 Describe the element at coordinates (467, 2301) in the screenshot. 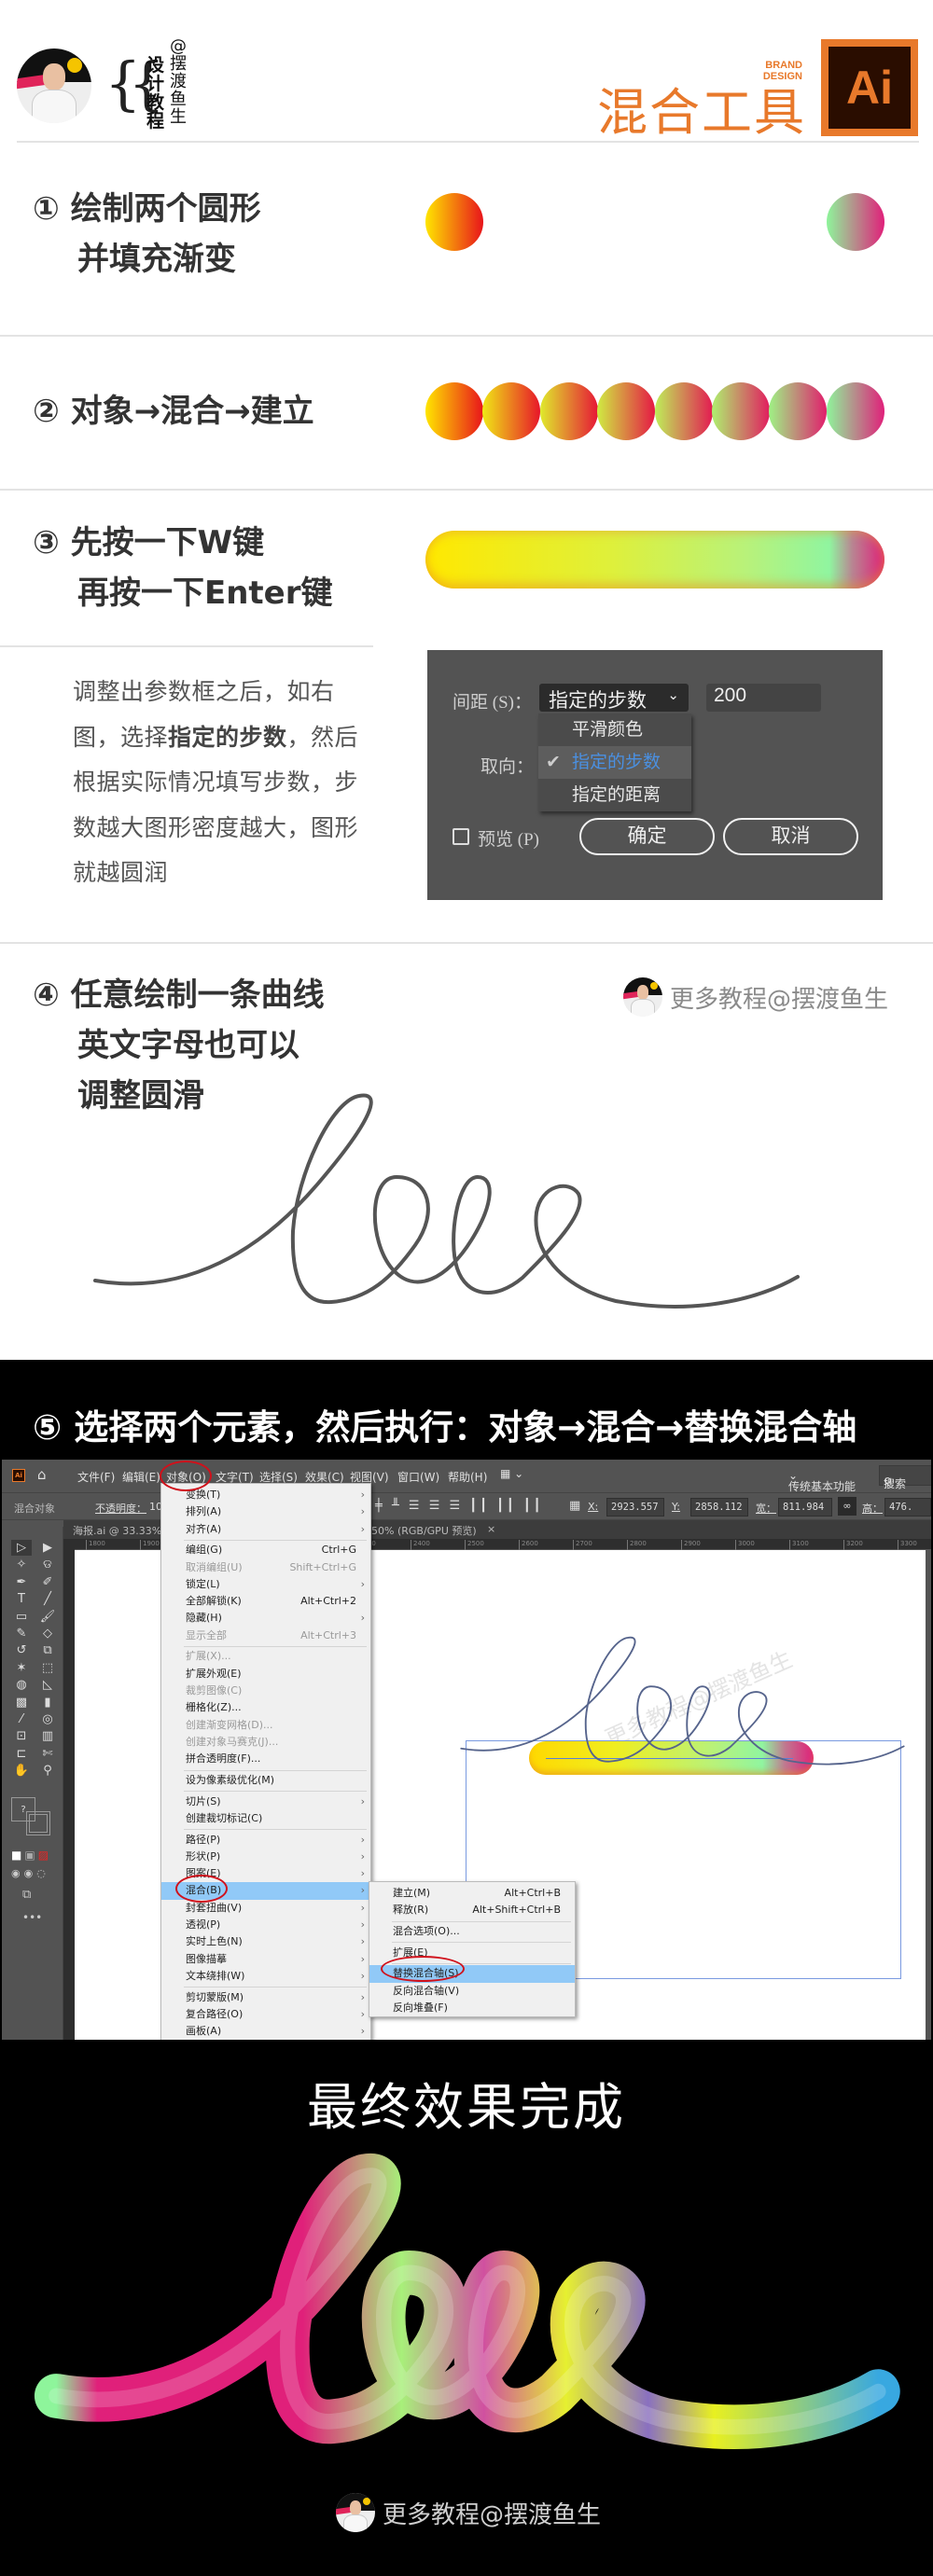

I see `final-artwork-canvas` at that location.